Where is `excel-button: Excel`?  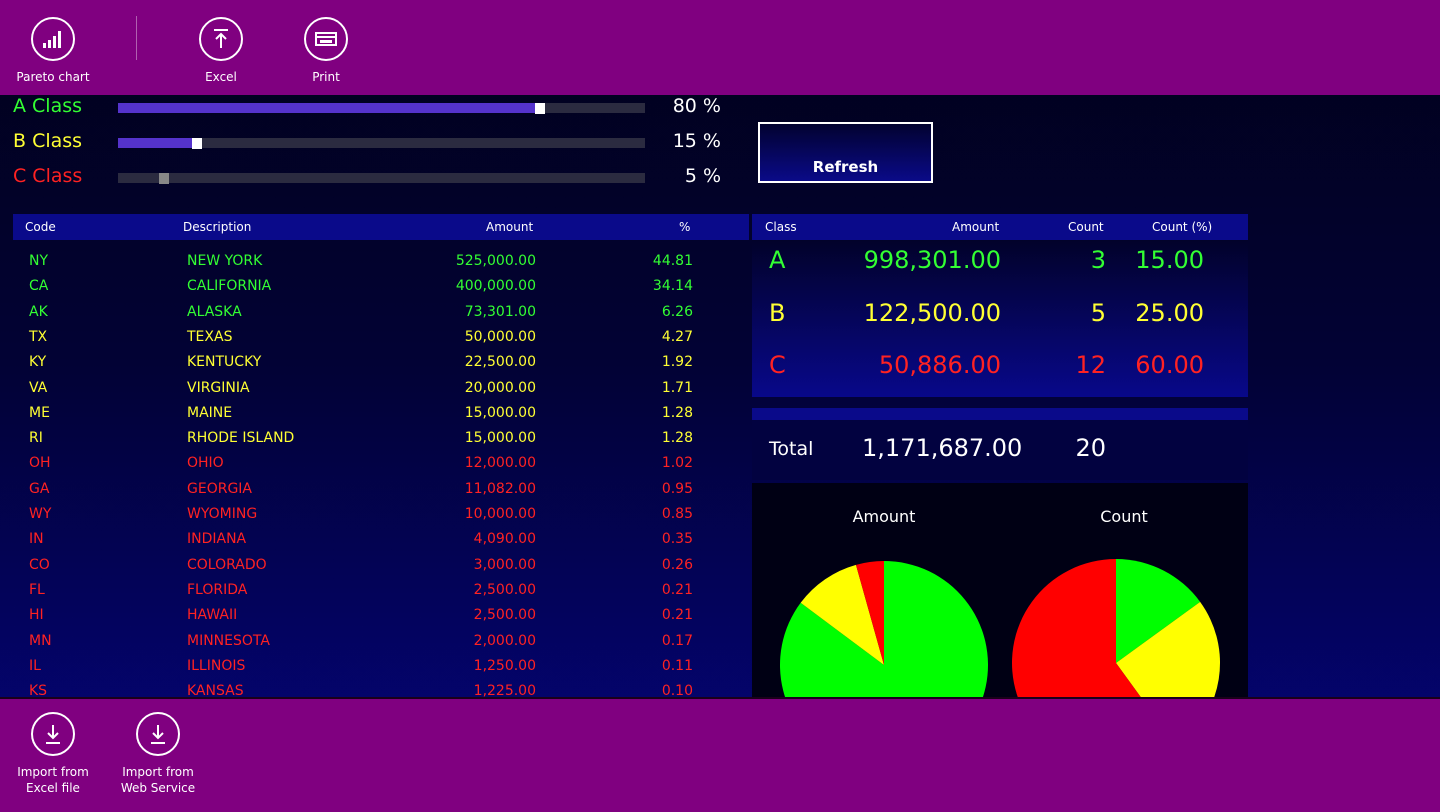
excel-button: Excel is located at coordinates (221, 51).